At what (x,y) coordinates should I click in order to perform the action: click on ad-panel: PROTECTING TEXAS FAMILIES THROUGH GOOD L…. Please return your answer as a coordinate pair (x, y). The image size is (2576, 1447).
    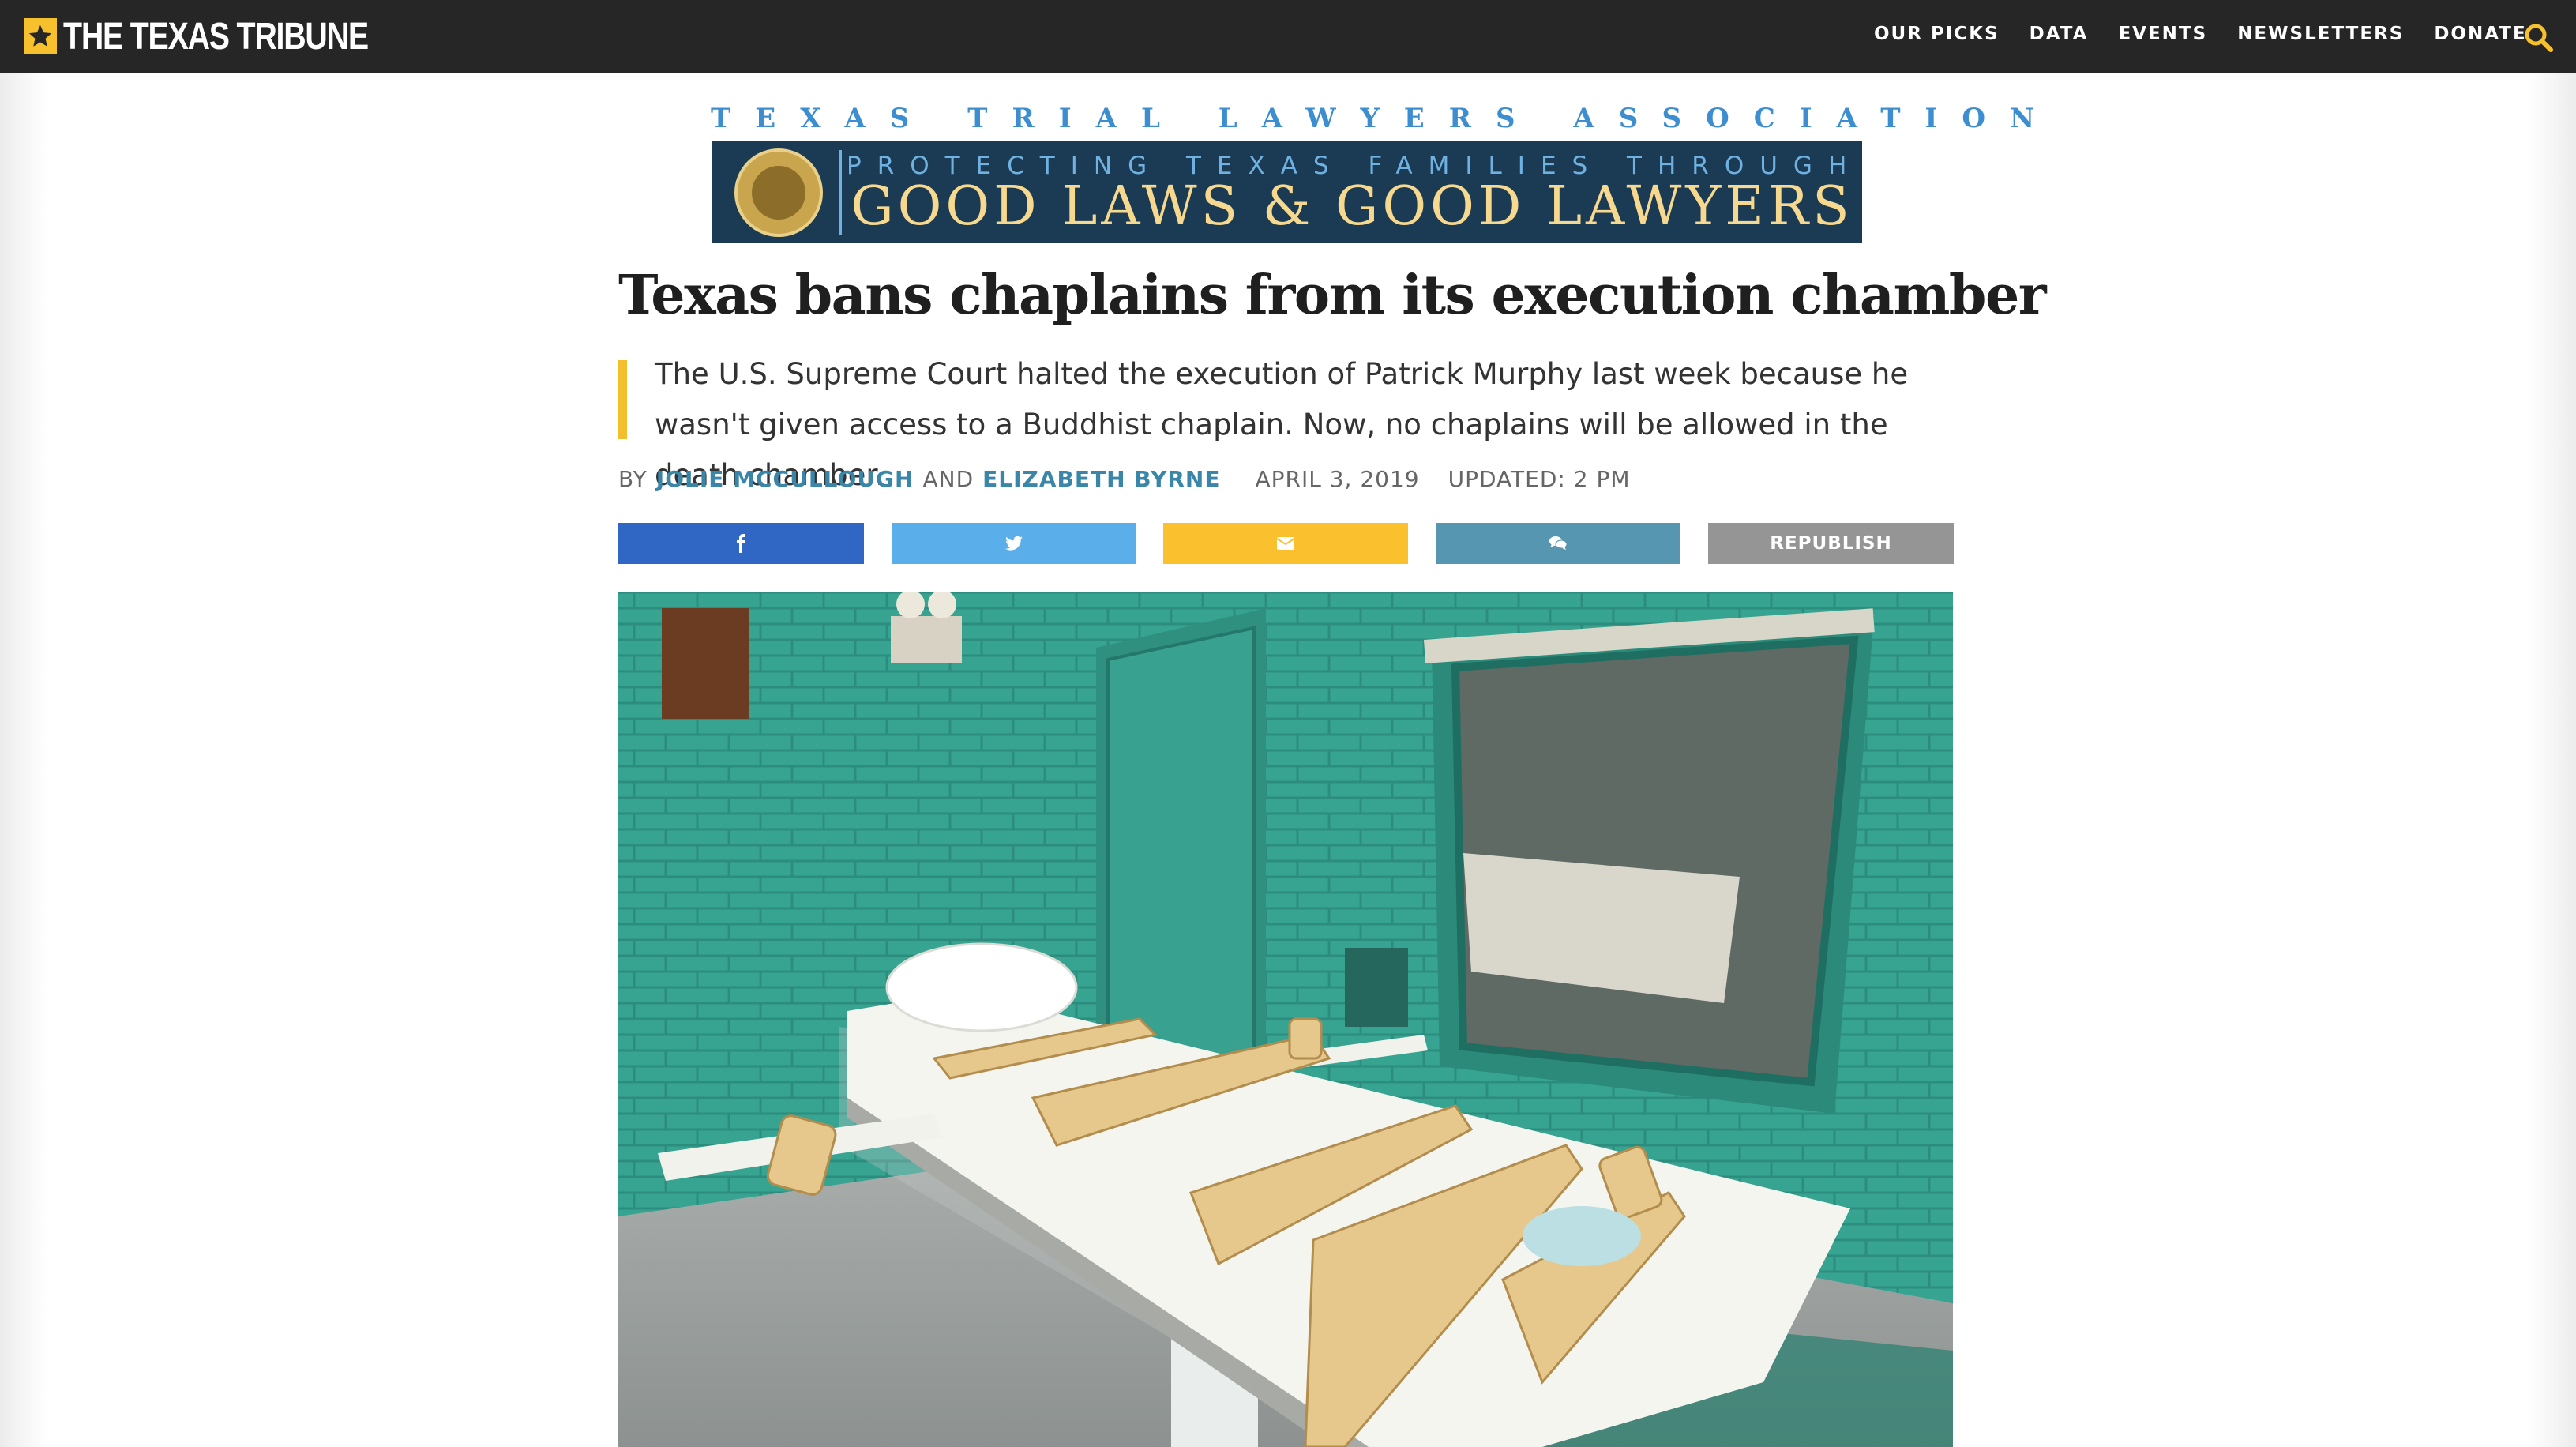
    Looking at the image, I should click on (1287, 192).